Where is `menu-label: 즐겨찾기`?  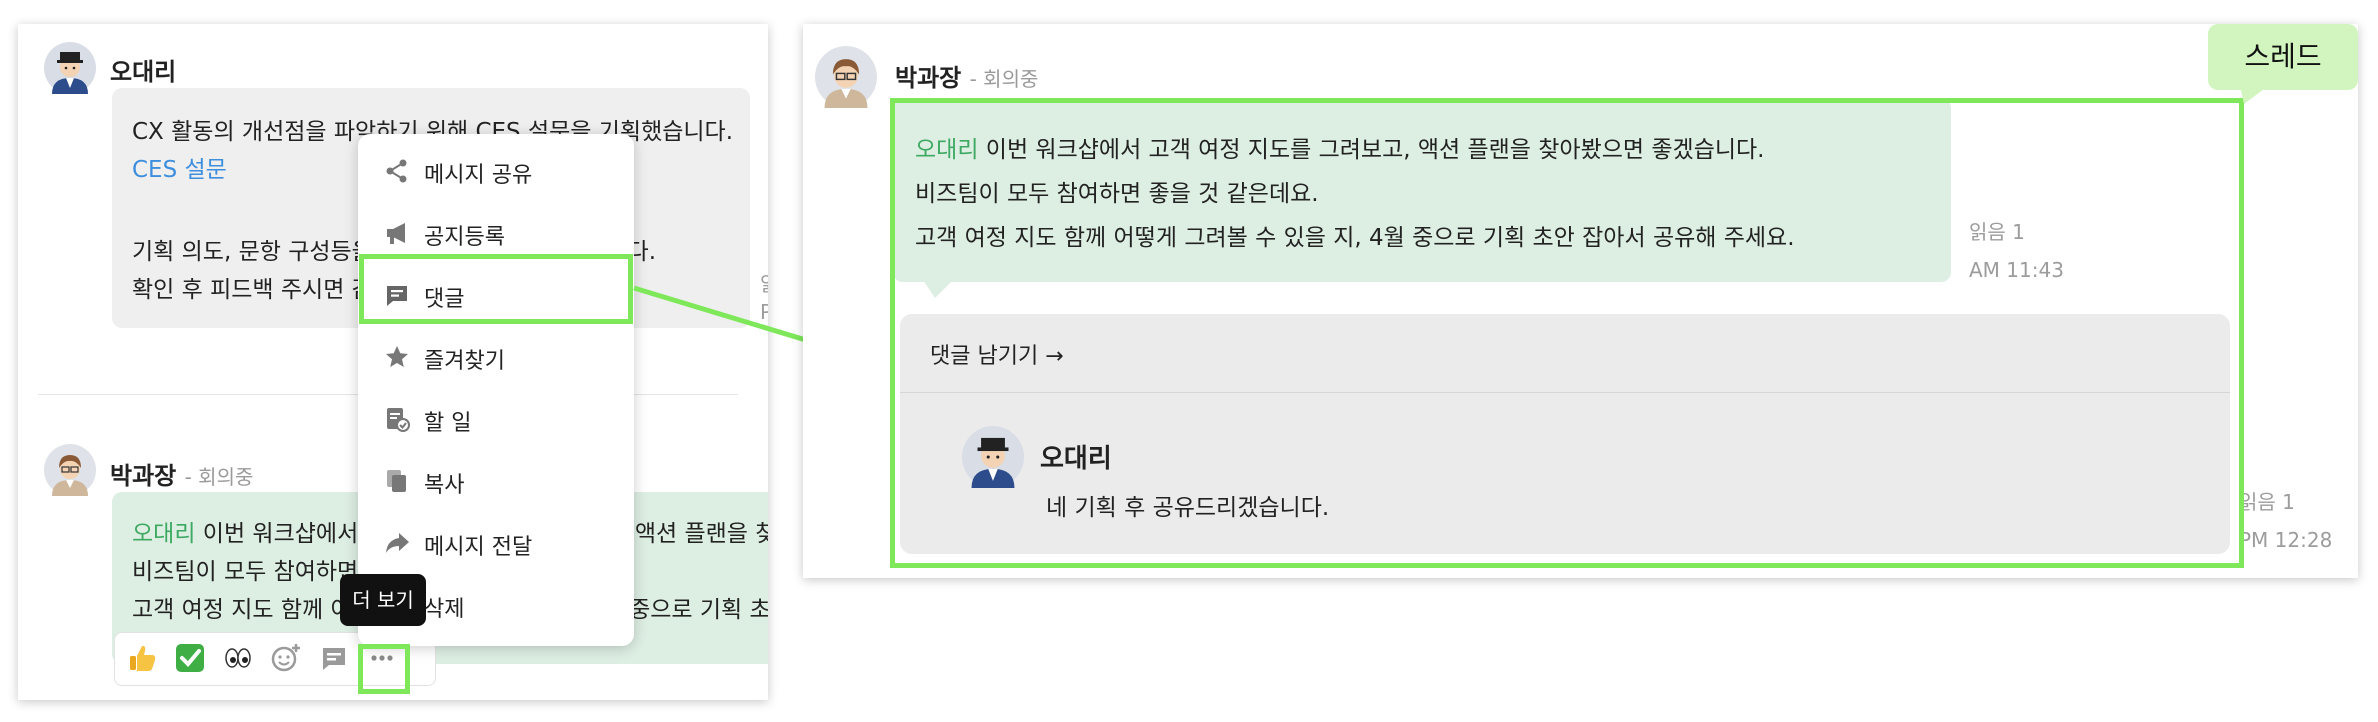
menu-label: 즐겨찾기 is located at coordinates (464, 361).